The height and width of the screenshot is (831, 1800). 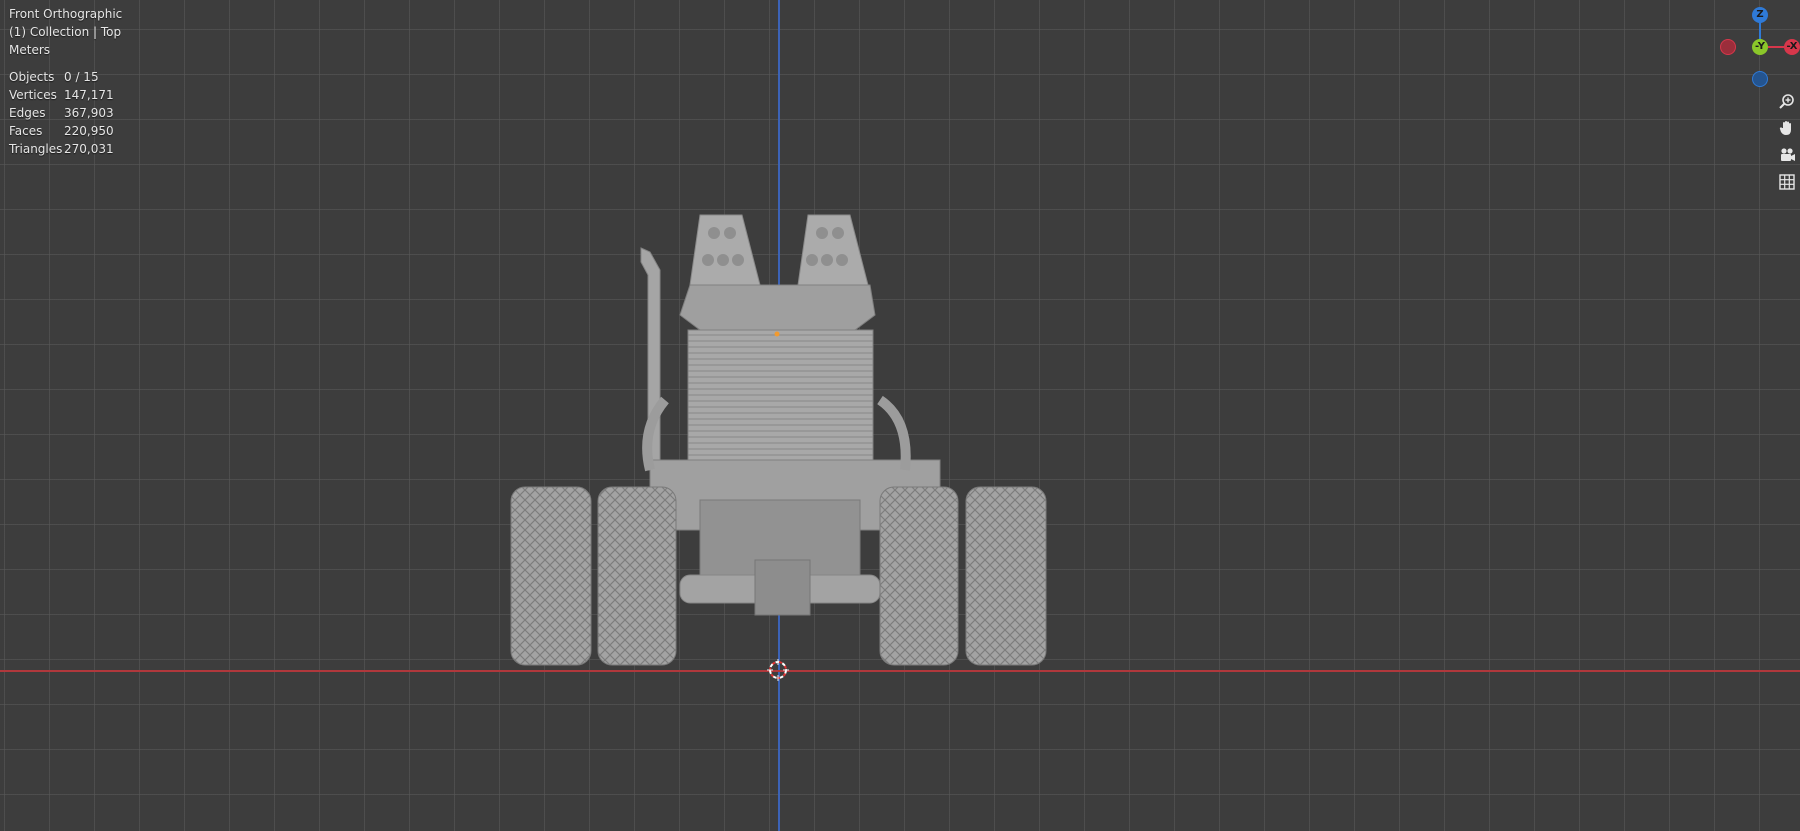 What do you see at coordinates (637, 576) in the screenshot?
I see `wheel-inner-left` at bounding box center [637, 576].